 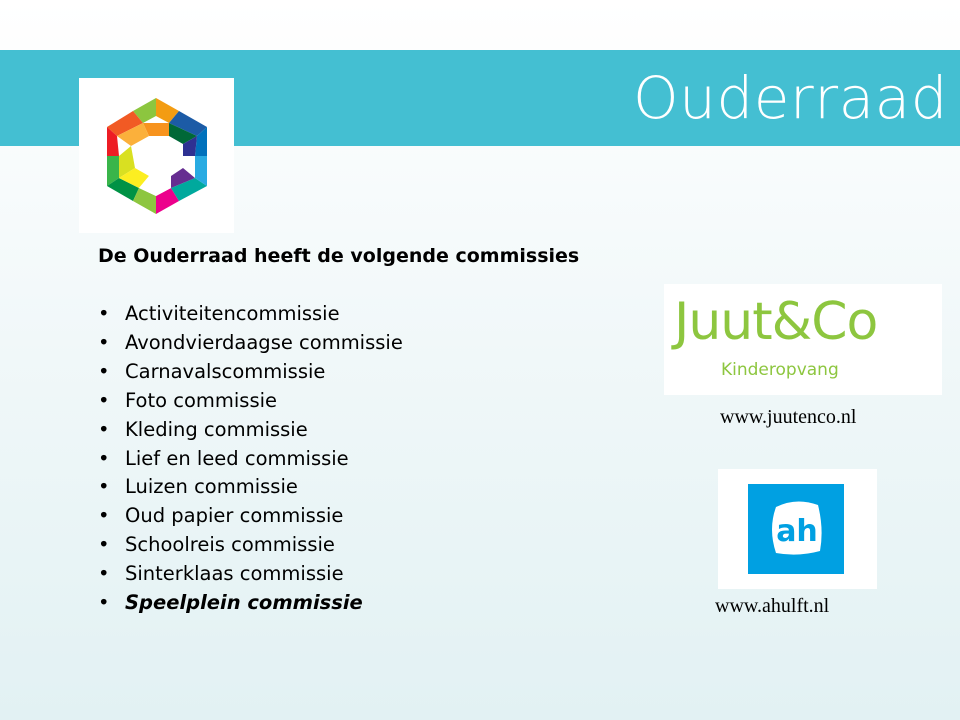 I want to click on list-item: • Avondvierdaagse commissie, so click(x=378, y=343).